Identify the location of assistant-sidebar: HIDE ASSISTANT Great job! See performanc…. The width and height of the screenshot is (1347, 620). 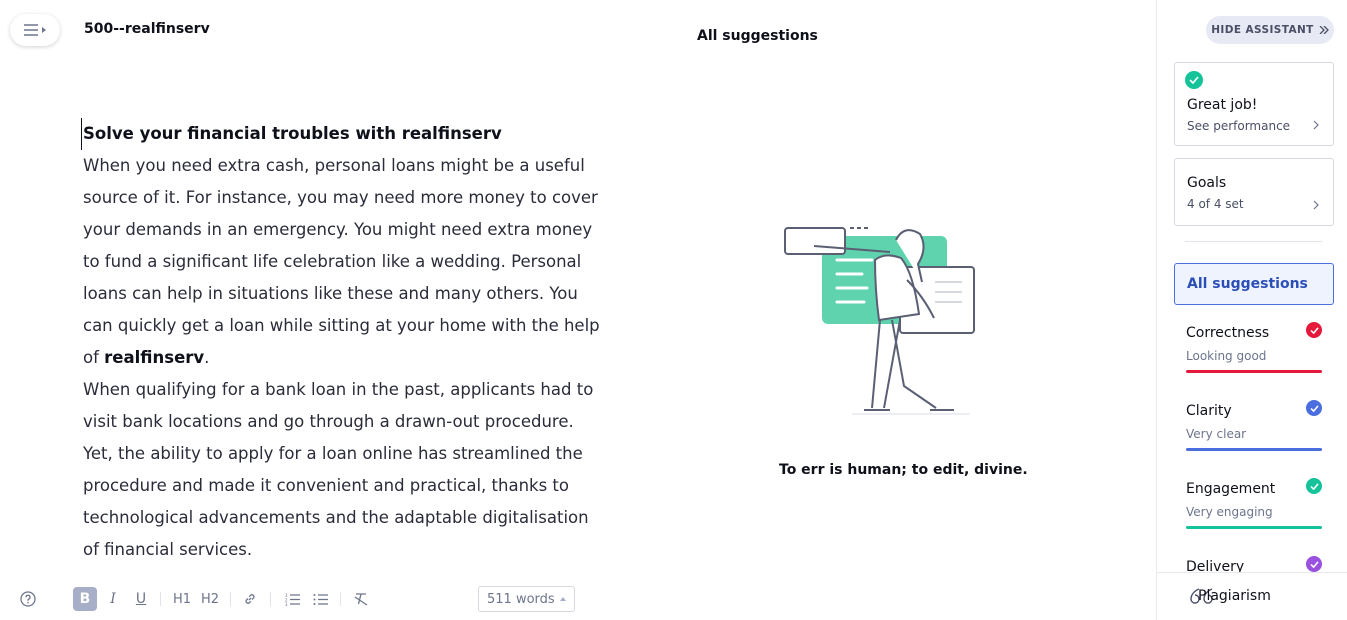
(1251, 310).